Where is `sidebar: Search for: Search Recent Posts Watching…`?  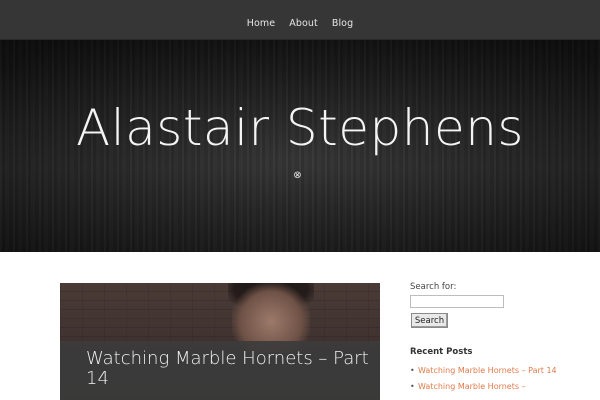
sidebar: Search for: Search Recent Posts Watching… is located at coordinates (500, 339).